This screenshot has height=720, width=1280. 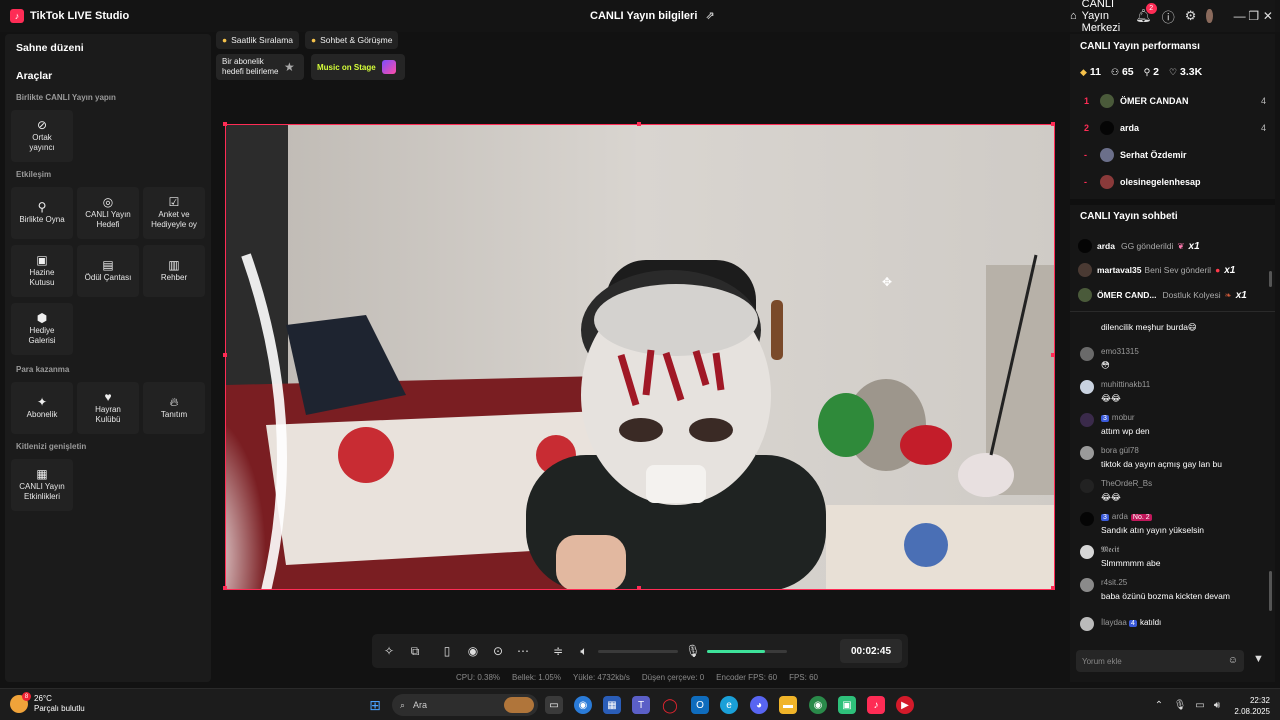 I want to click on weather-badge: 8, so click(x=26, y=696).